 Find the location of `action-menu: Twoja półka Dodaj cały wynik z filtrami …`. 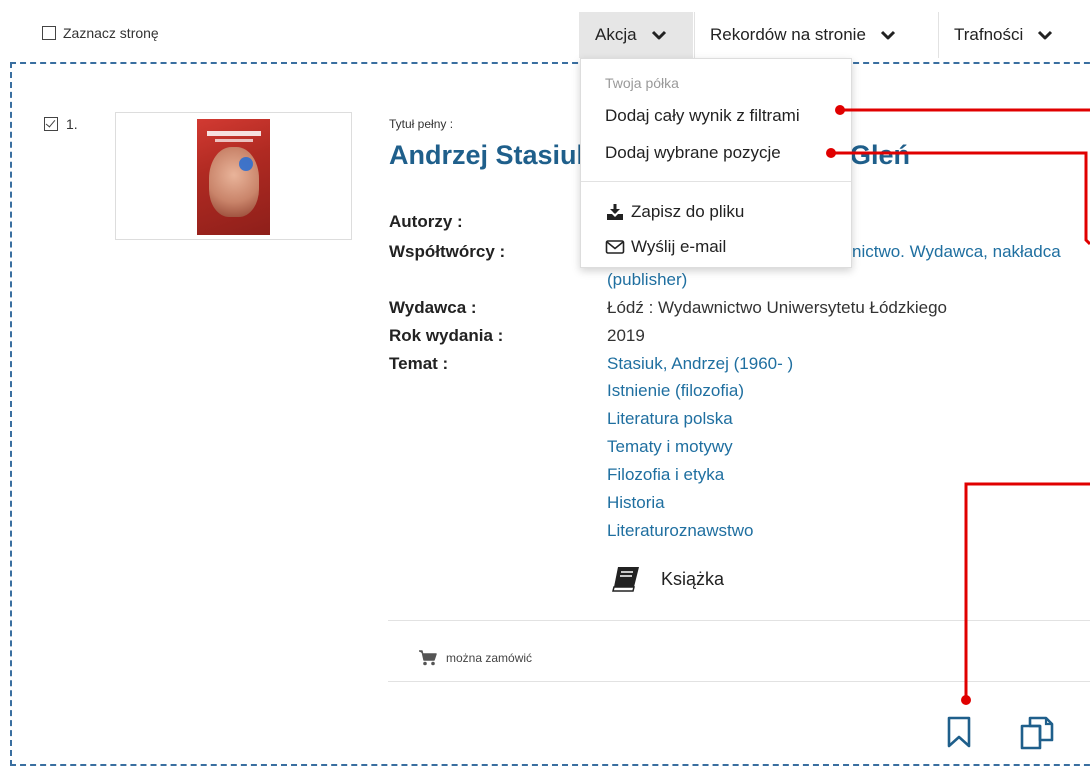

action-menu: Twoja półka Dodaj cały wynik z filtrami … is located at coordinates (716, 163).